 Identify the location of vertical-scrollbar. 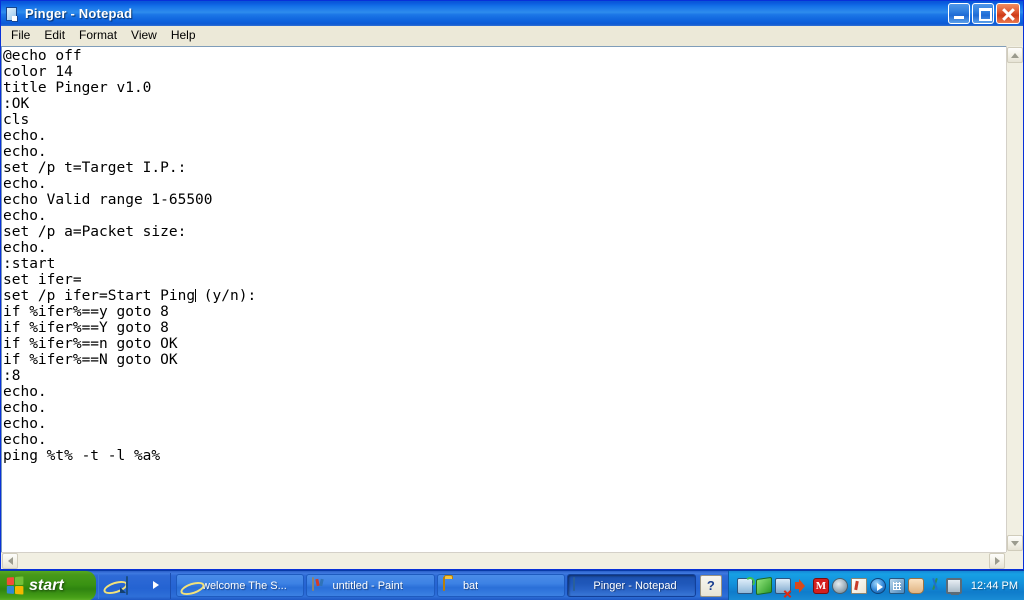
(1014, 299).